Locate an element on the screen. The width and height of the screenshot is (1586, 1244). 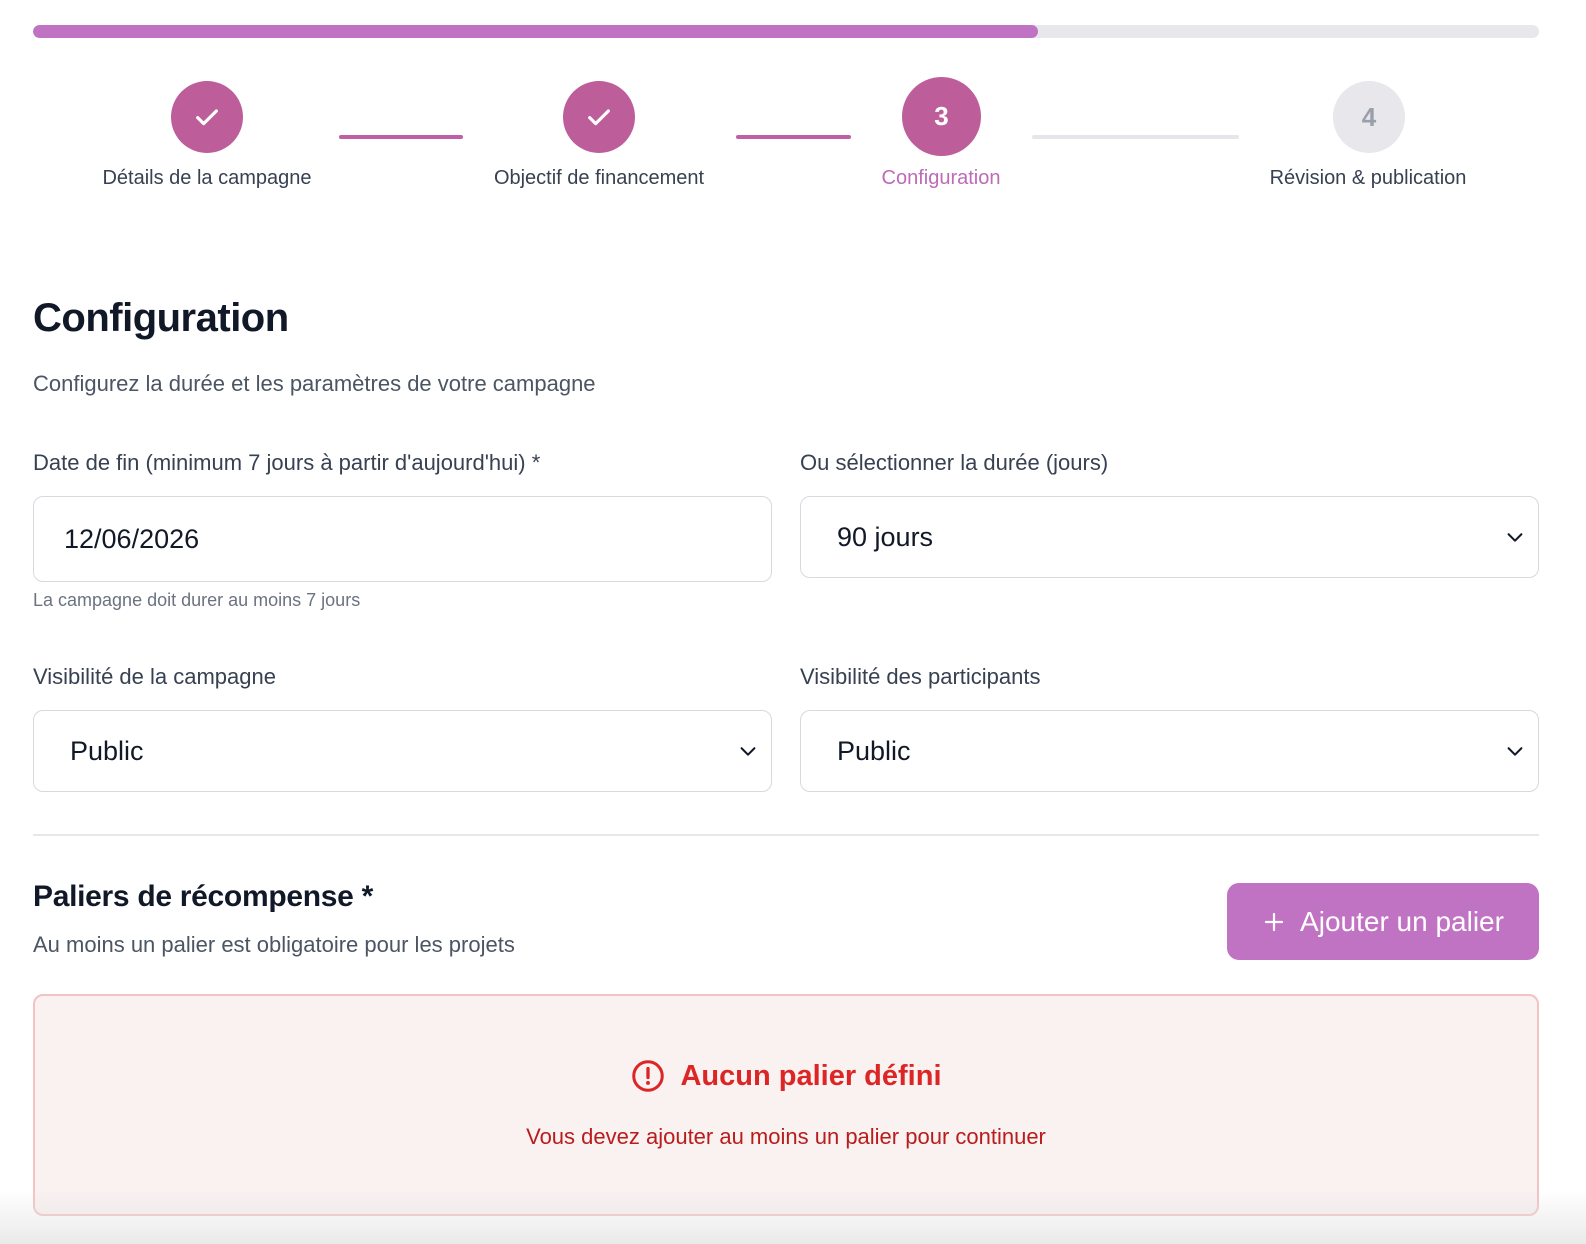
duration-select: 90 jours is located at coordinates (1169, 537).